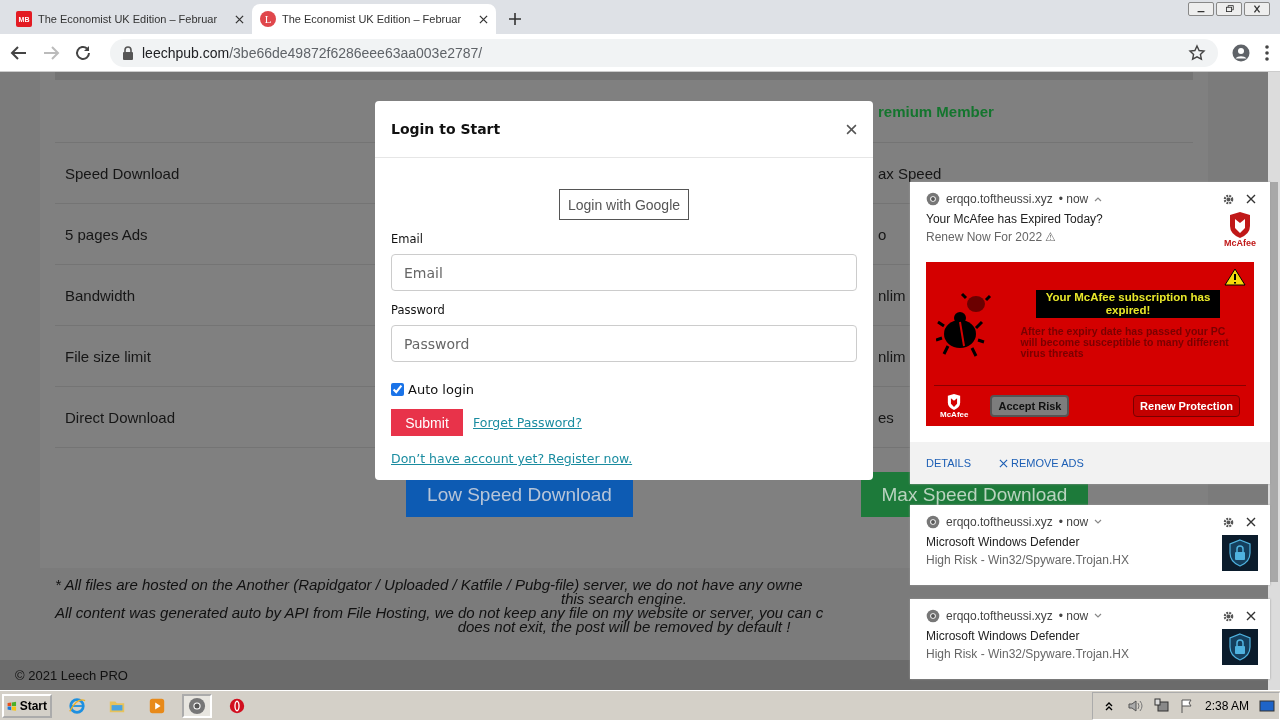  Describe the element at coordinates (624, 627) in the screenshot. I see `disclaimer-text: does not exit, the post will be removed by default !` at that location.